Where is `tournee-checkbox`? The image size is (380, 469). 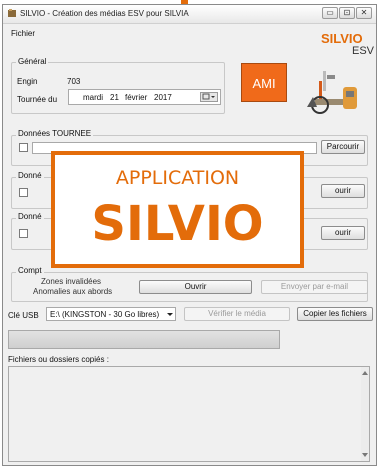
tournee-checkbox is located at coordinates (23, 147).